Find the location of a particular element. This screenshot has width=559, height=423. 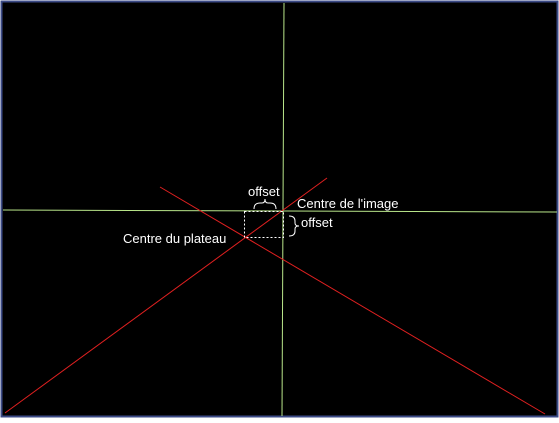

plate-center-label: Centre du plateau is located at coordinates (174, 238).